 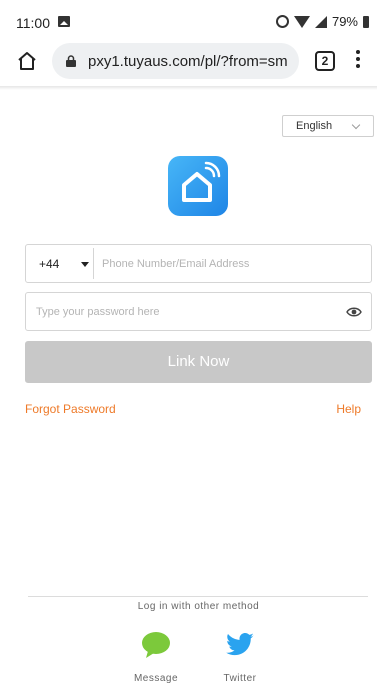 What do you see at coordinates (49, 264) in the screenshot?
I see `country-code-select: +44` at bounding box center [49, 264].